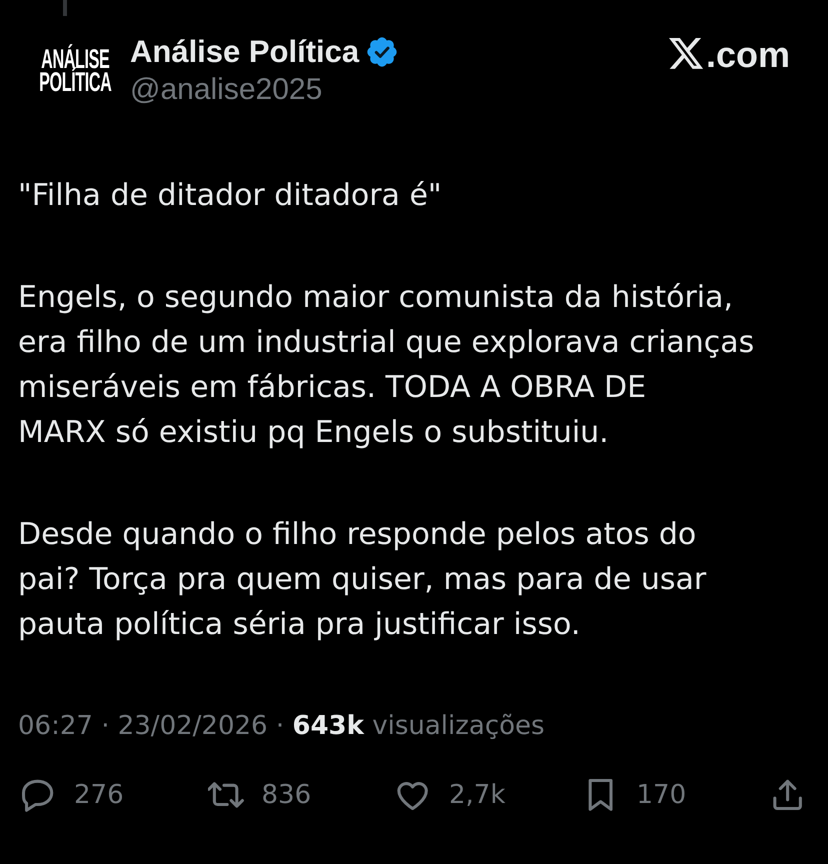 This screenshot has height=864, width=828. Describe the element at coordinates (282, 726) in the screenshot. I see `post-metadata: 06:27 · 23/02/2026 · 643k visualizações` at that location.